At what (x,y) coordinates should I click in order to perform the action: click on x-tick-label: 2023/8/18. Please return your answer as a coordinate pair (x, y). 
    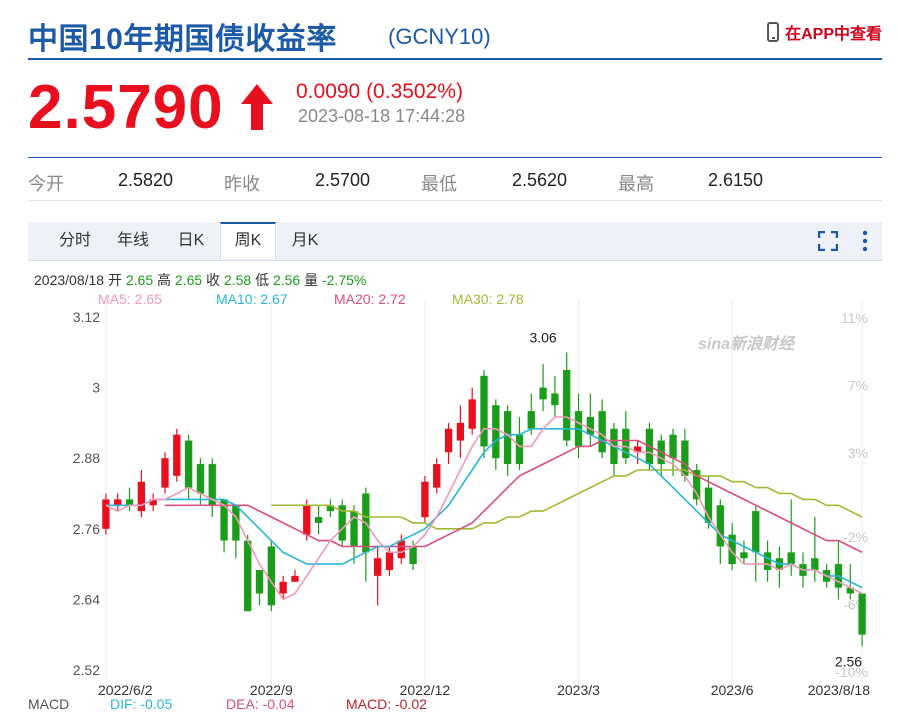
    Looking at the image, I should click on (839, 690).